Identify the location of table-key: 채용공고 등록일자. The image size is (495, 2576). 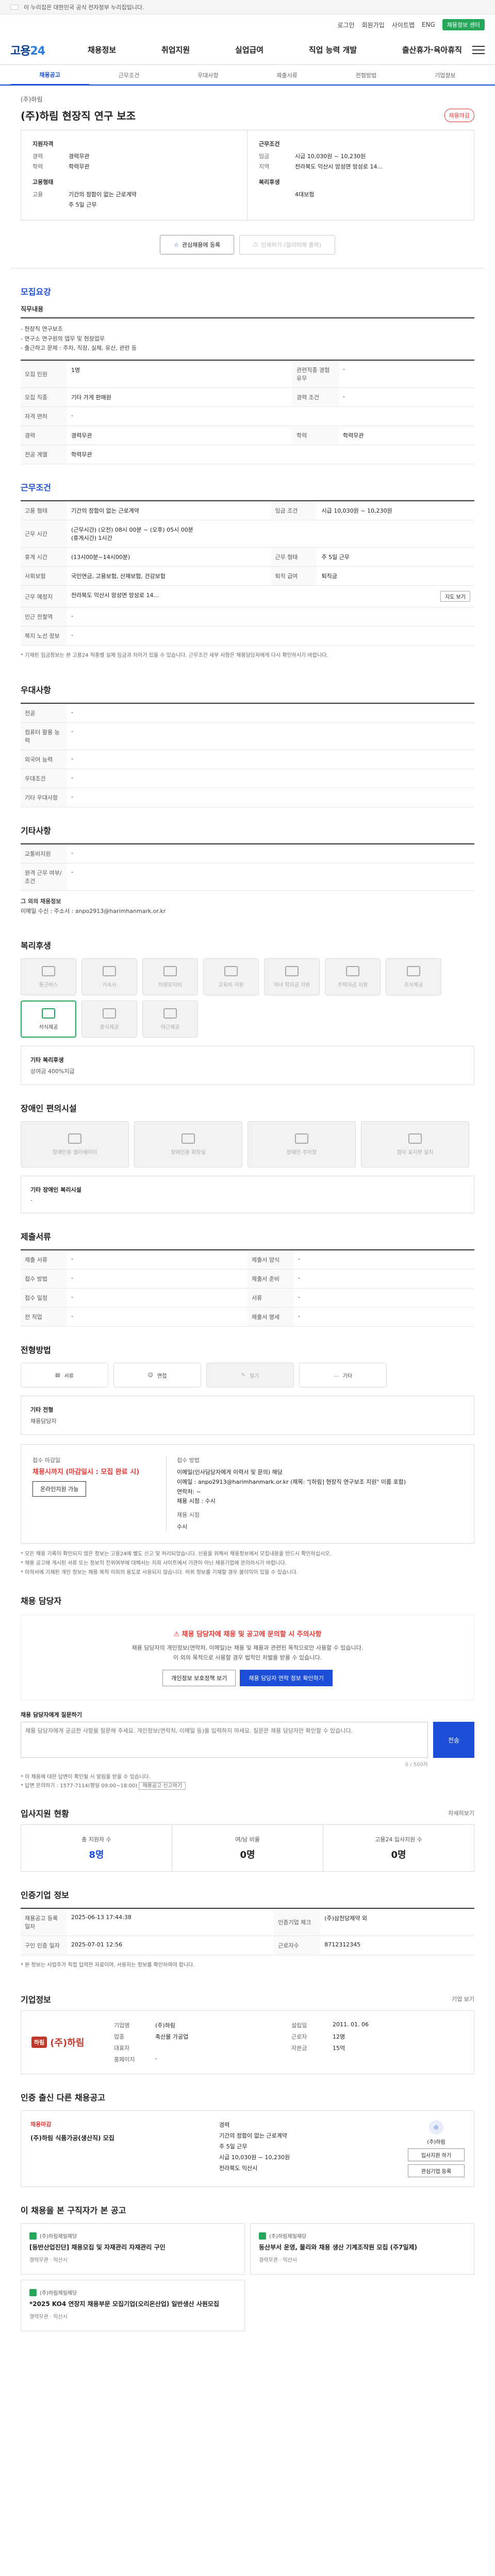
(44, 1922).